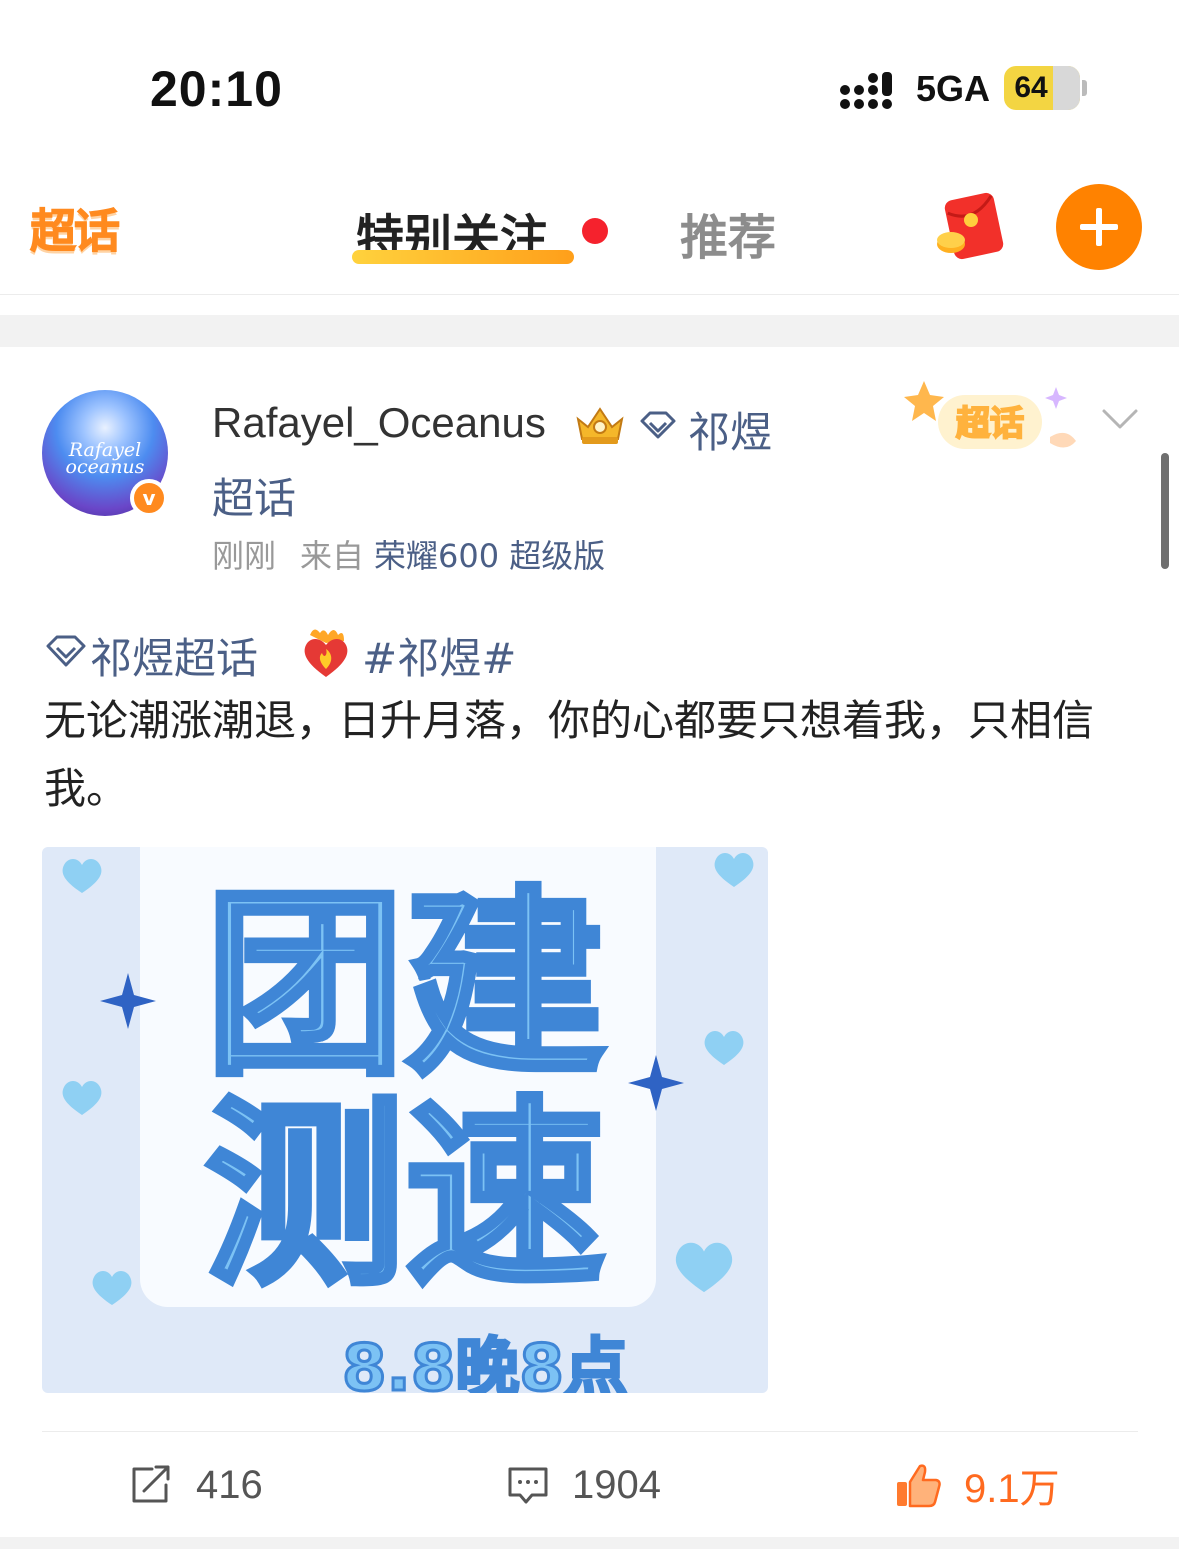  Describe the element at coordinates (589, 75) in the screenshot. I see `status-bar: 20:10 5GA 64` at that location.